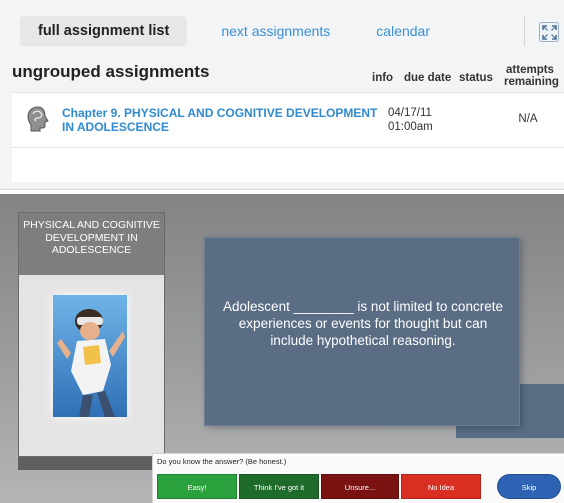 This screenshot has width=564, height=503. What do you see at coordinates (441, 486) in the screenshot?
I see `no-idea-button: No Idea` at bounding box center [441, 486].